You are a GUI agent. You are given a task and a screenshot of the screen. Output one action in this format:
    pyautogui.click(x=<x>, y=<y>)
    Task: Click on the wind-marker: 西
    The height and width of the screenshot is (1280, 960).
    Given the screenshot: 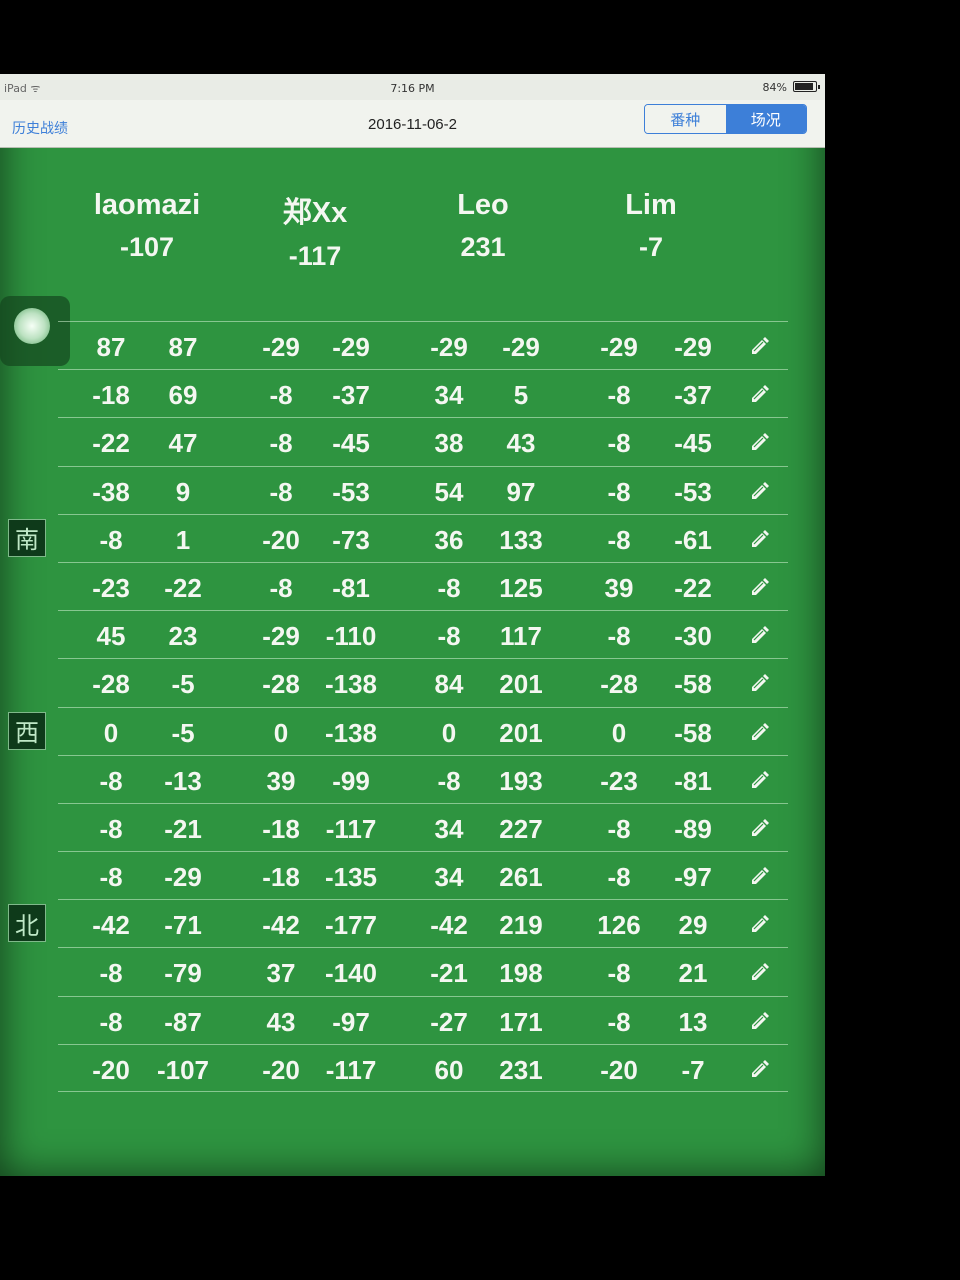 What is the action you would take?
    pyautogui.click(x=27, y=730)
    